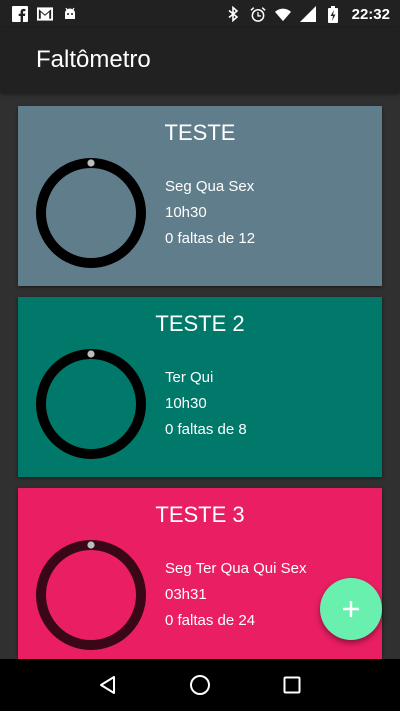 The width and height of the screenshot is (400, 711). I want to click on absence-count: 0 faltas de 24, so click(210, 620).